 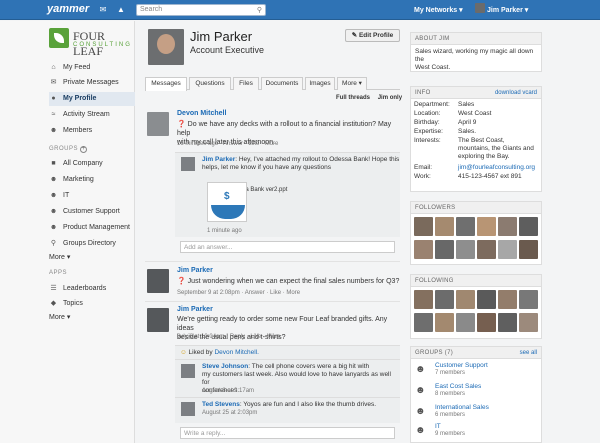 I want to click on bell-icon: ▲, so click(x=121, y=10).